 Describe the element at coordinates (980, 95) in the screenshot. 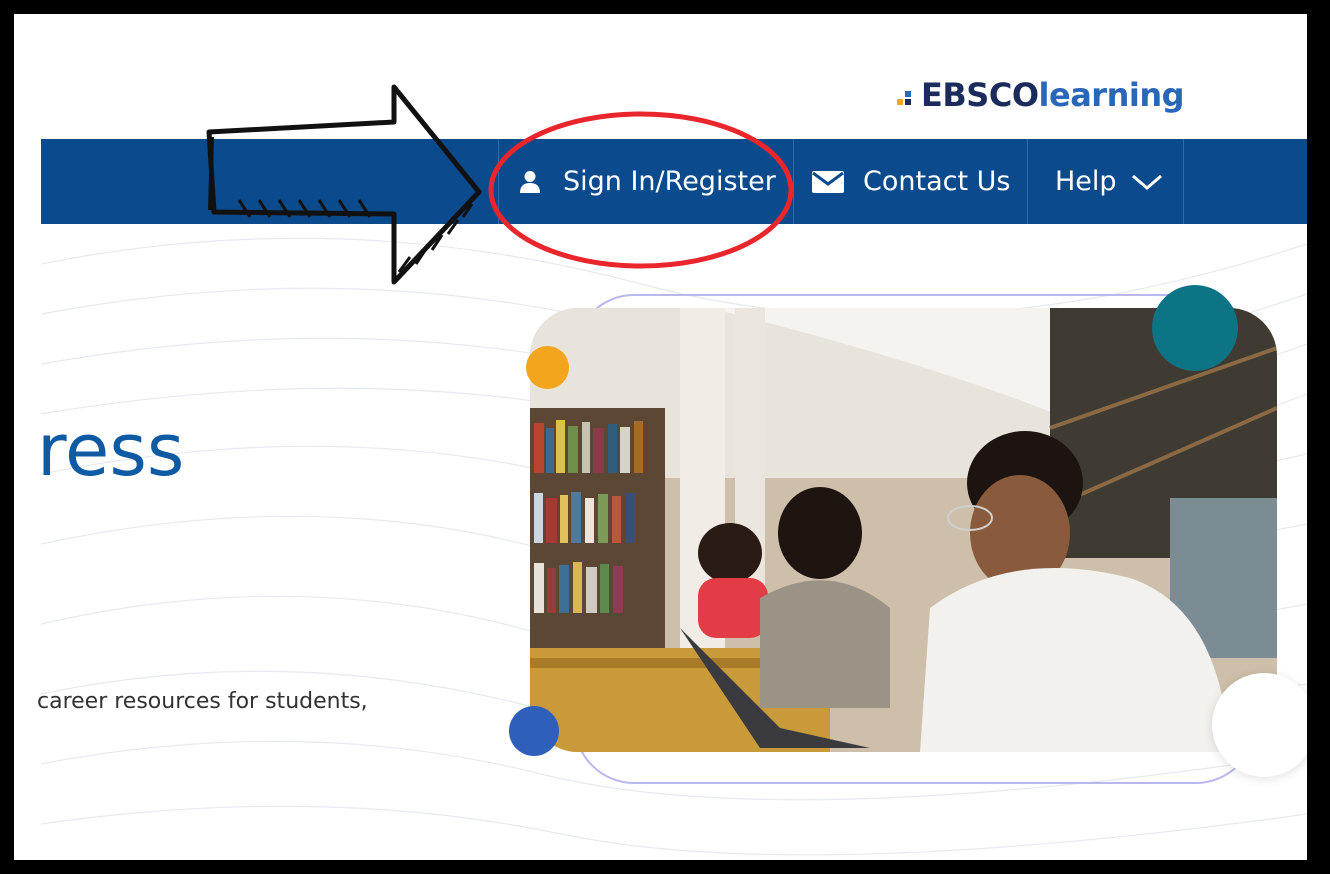

I see `logo-text-ebsco: EBSCO` at that location.